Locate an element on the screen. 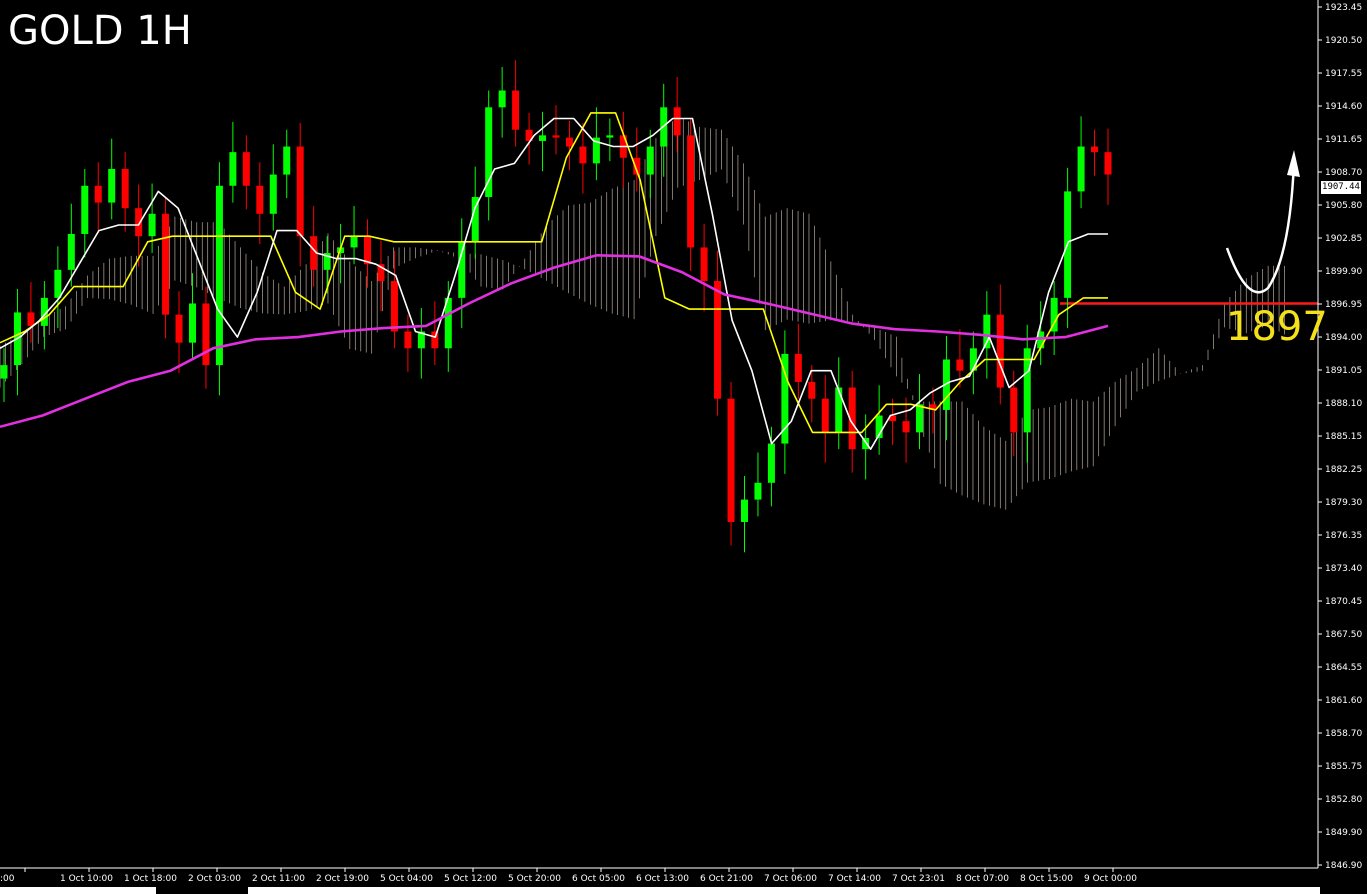 The height and width of the screenshot is (894, 1367). y-tick-label: 1846.90 is located at coordinates (1343, 866).